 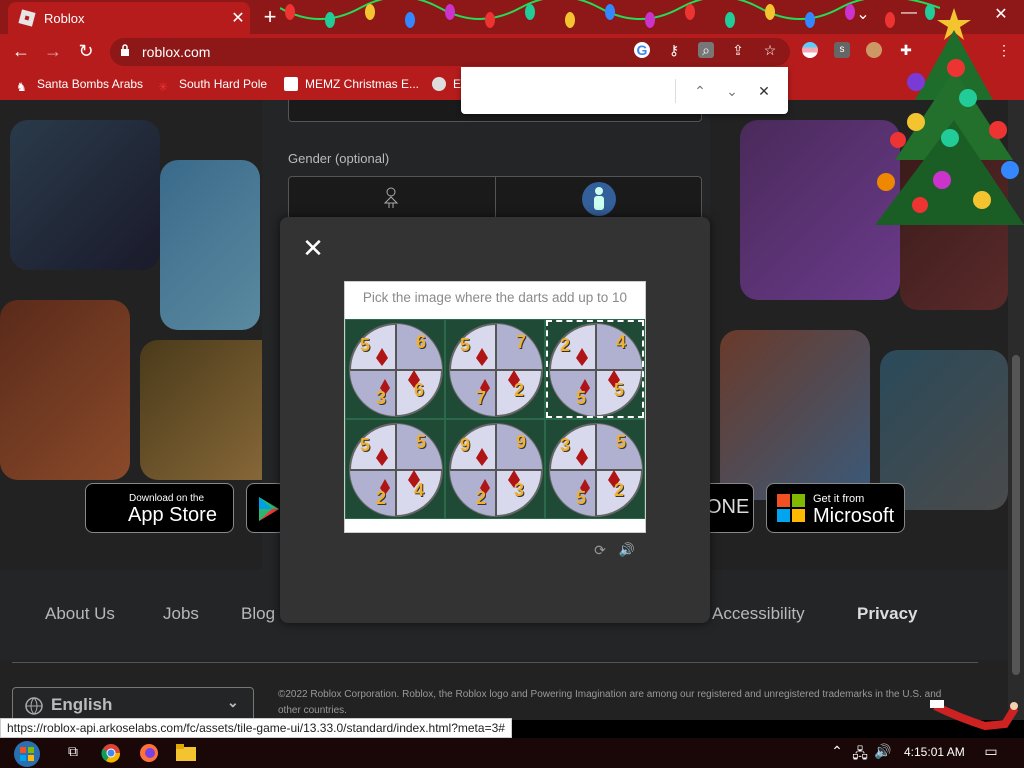 I want to click on captcha-tile: 2 4 5 5, so click(x=595, y=369).